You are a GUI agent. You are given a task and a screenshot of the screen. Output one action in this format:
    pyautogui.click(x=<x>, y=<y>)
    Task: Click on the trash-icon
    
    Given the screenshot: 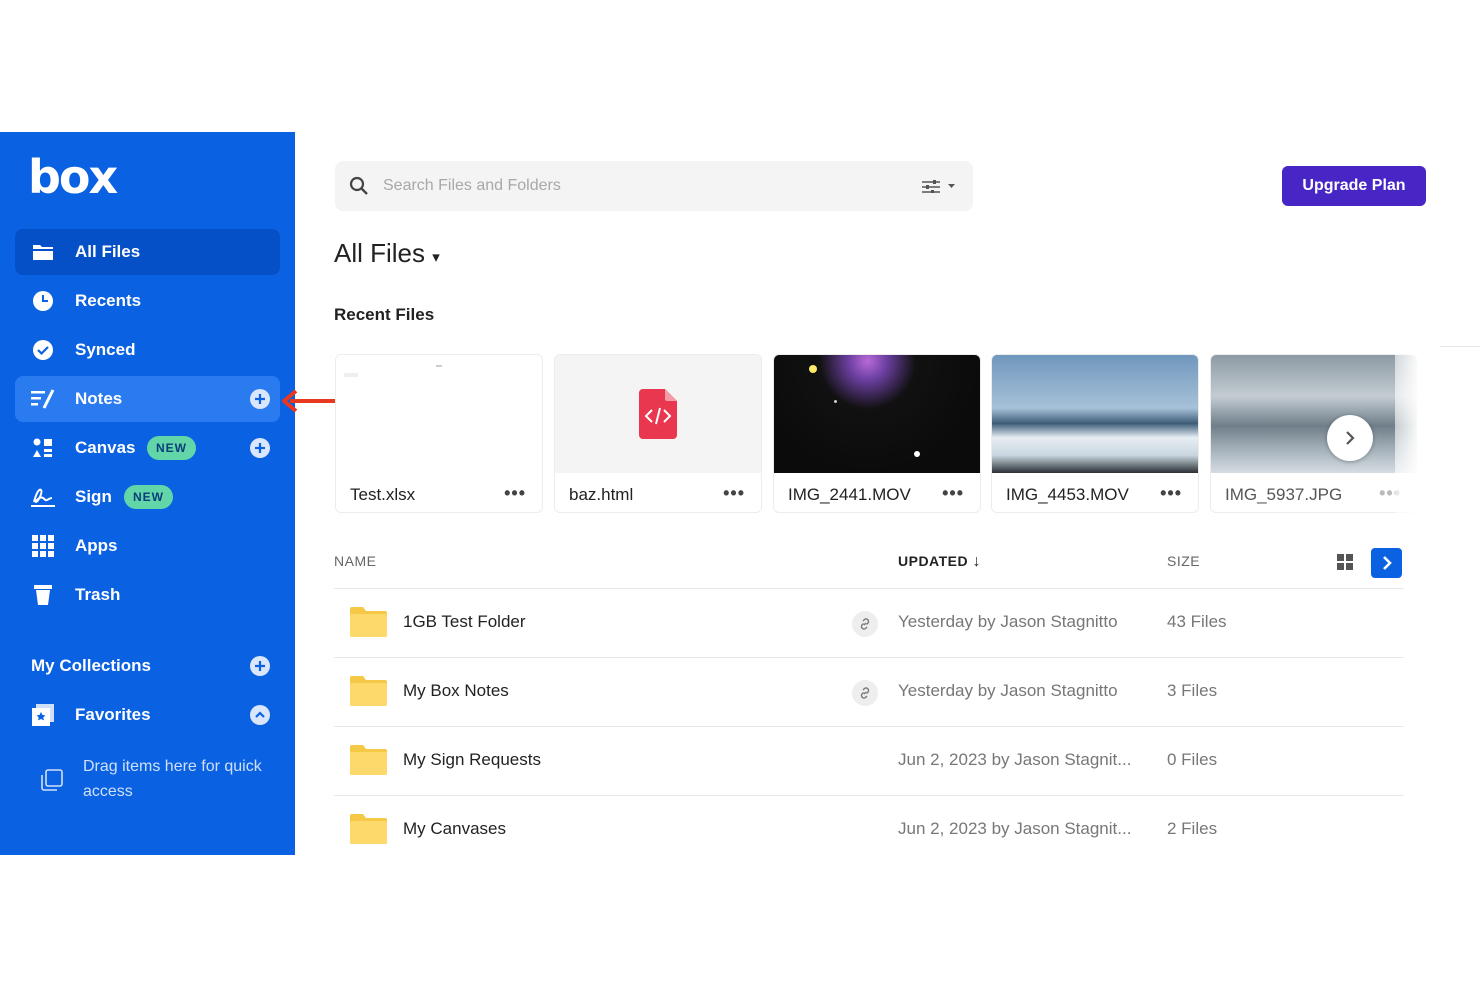 What is the action you would take?
    pyautogui.click(x=43, y=595)
    